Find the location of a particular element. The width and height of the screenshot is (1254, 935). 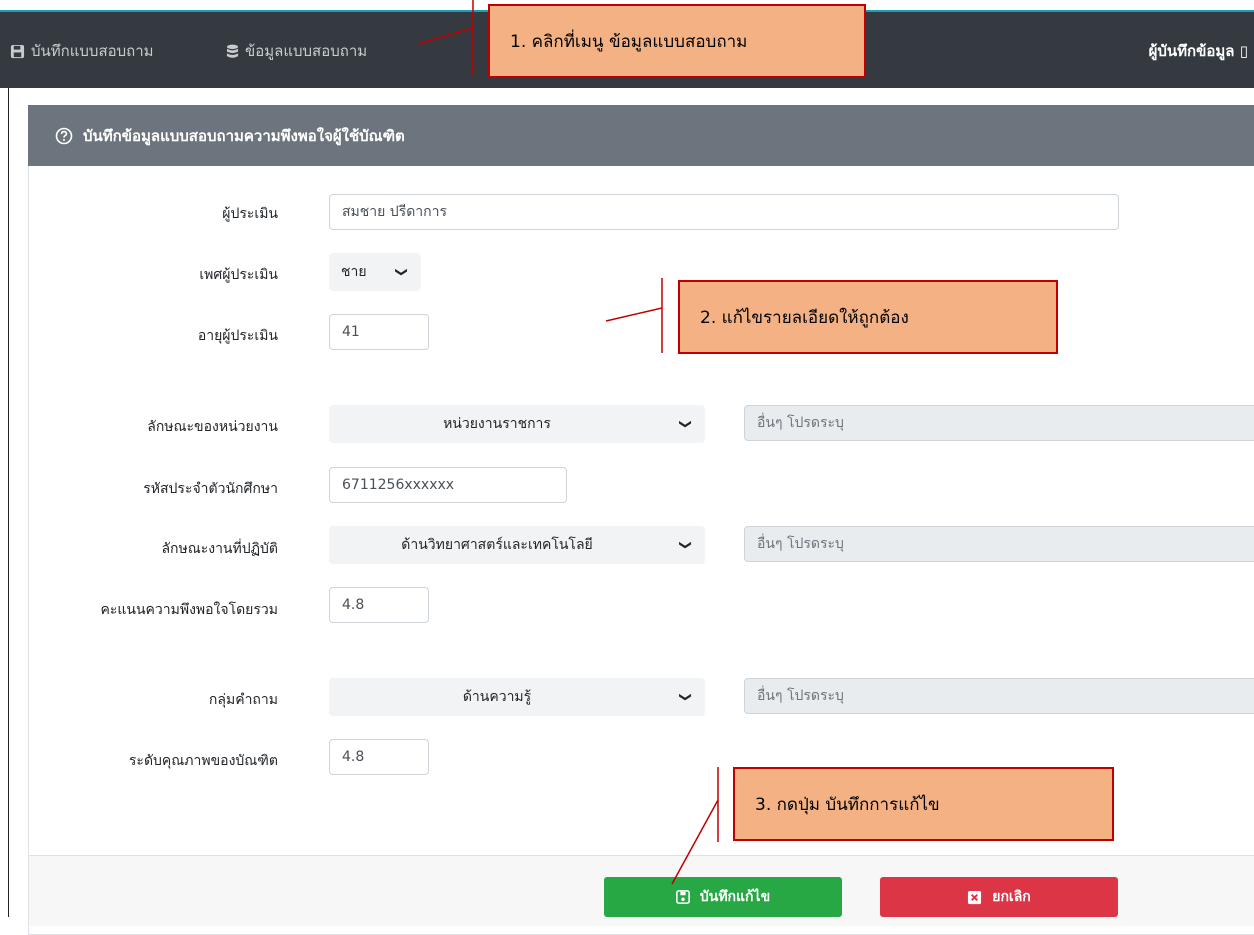

callout-step-2-text: 2. แก้ไขรายลเอียดให้ถูกต้อง is located at coordinates (804, 317).